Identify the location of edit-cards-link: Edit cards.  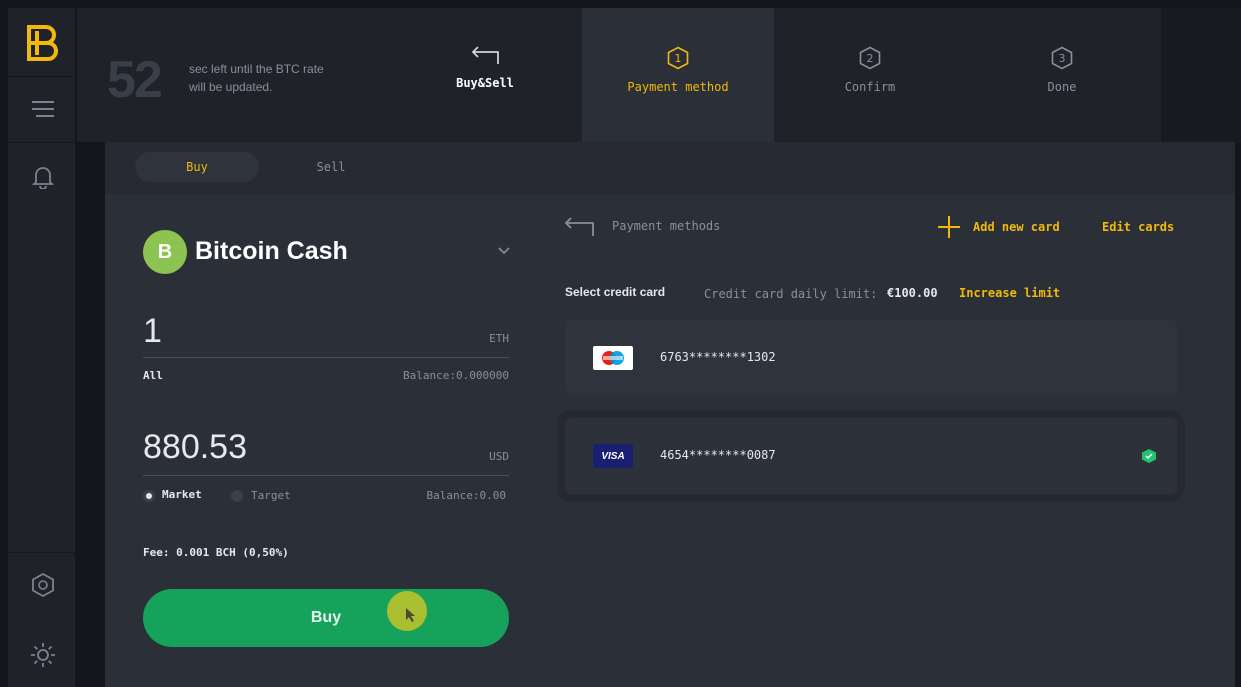
(1138, 227).